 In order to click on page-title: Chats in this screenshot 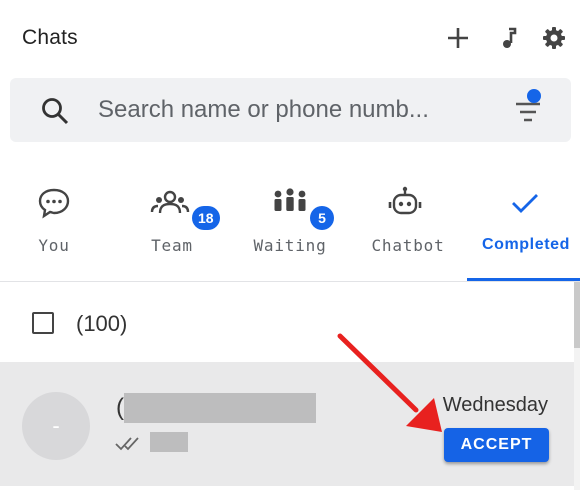, I will do `click(50, 37)`.